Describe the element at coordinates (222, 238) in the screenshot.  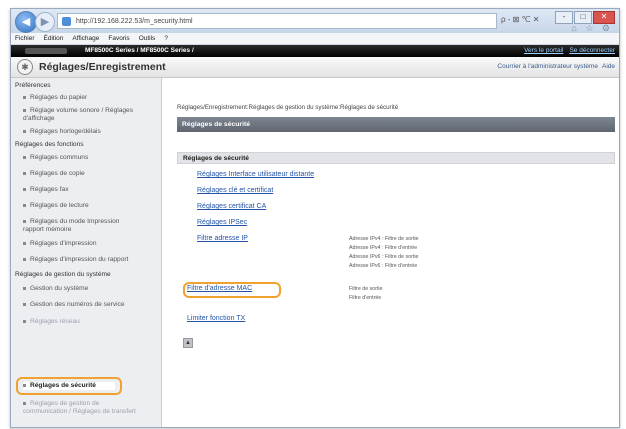
I see `ip-filter-link: Filtre adresse IP` at that location.